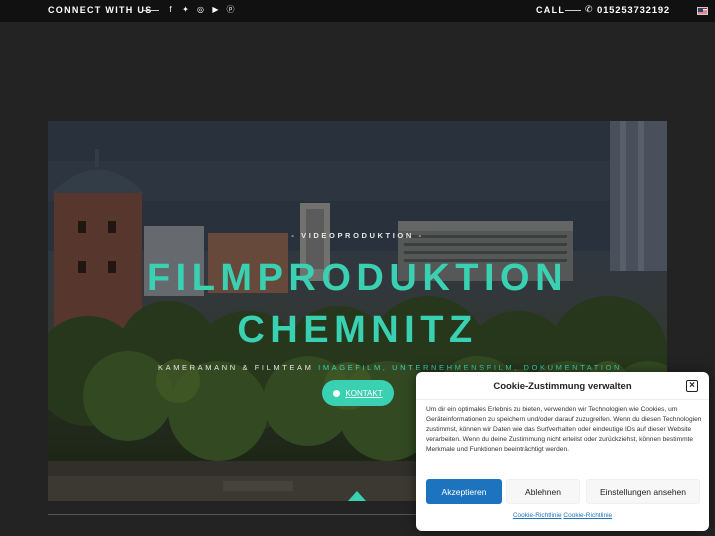 The height and width of the screenshot is (536, 715). Describe the element at coordinates (357, 278) in the screenshot. I see `hero-title-line1: FILMPRODUKTION` at that location.